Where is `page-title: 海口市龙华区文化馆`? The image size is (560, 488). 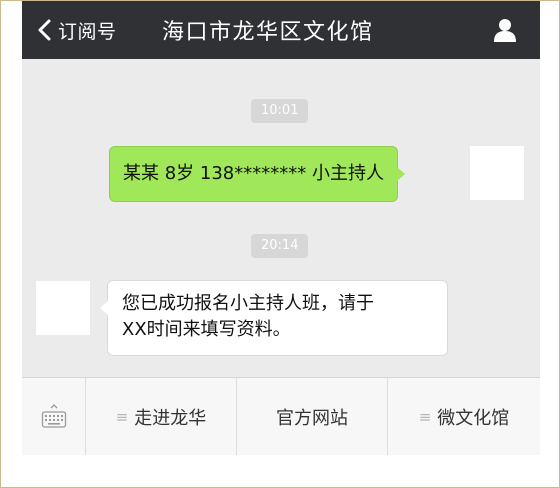 page-title: 海口市龙华区文化馆 is located at coordinates (268, 32).